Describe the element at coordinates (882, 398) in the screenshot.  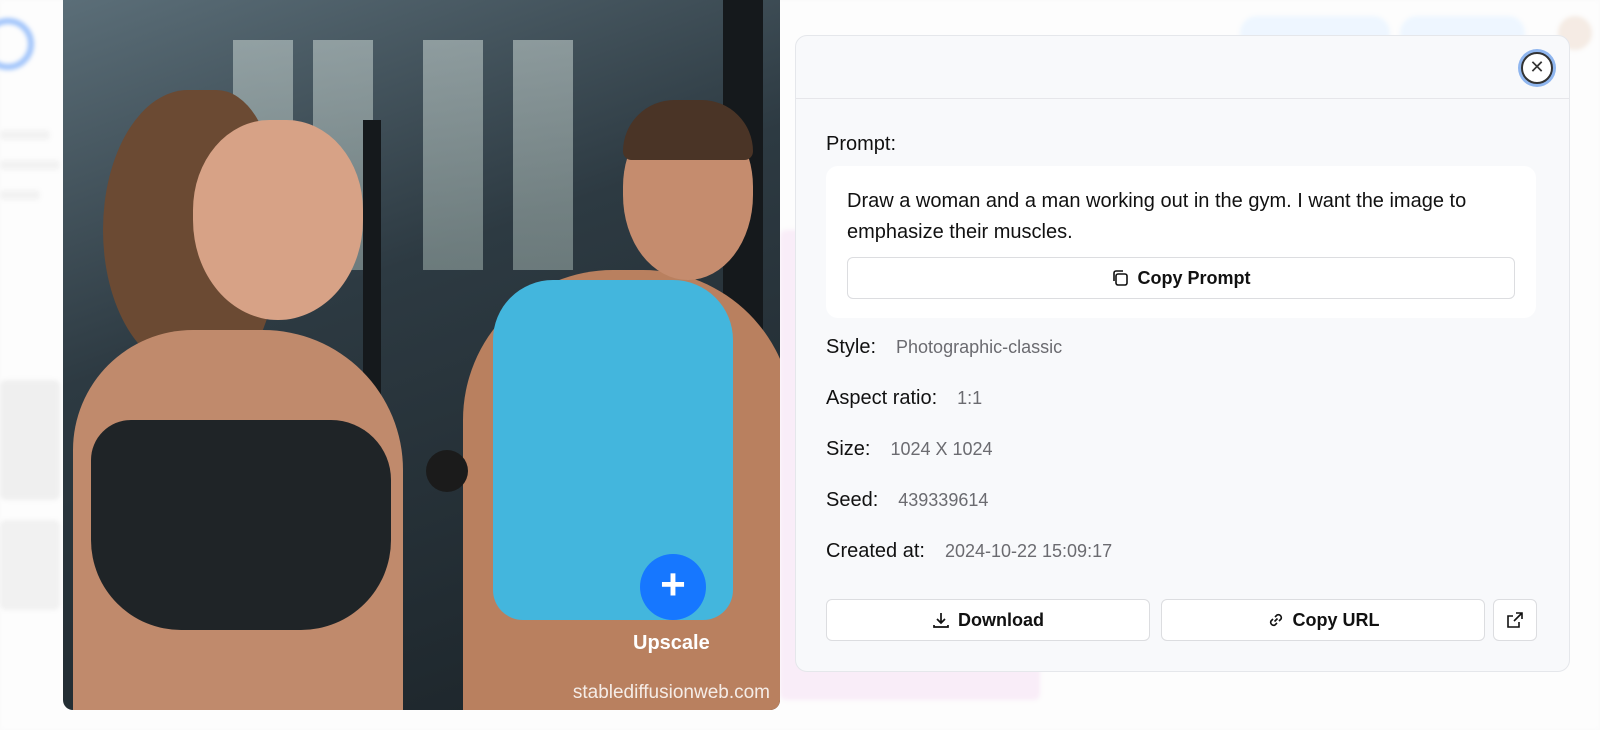
I see `meta-key: Aspect ratio:` at that location.